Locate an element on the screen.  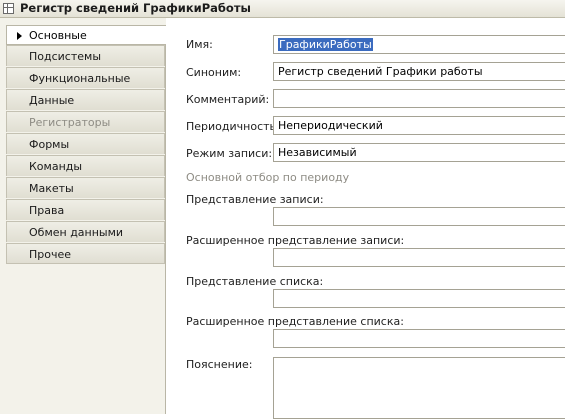
name-input-value: ГрафикиРаботы is located at coordinates (325, 44).